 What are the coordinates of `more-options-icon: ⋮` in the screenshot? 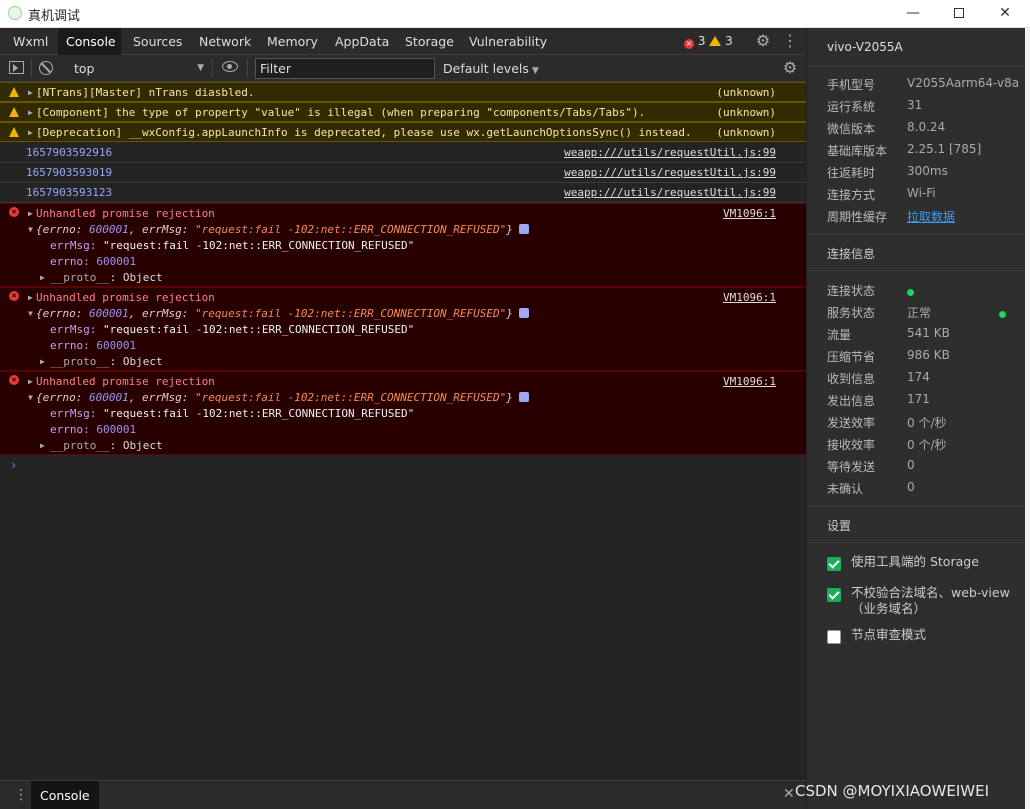 It's located at (790, 41).